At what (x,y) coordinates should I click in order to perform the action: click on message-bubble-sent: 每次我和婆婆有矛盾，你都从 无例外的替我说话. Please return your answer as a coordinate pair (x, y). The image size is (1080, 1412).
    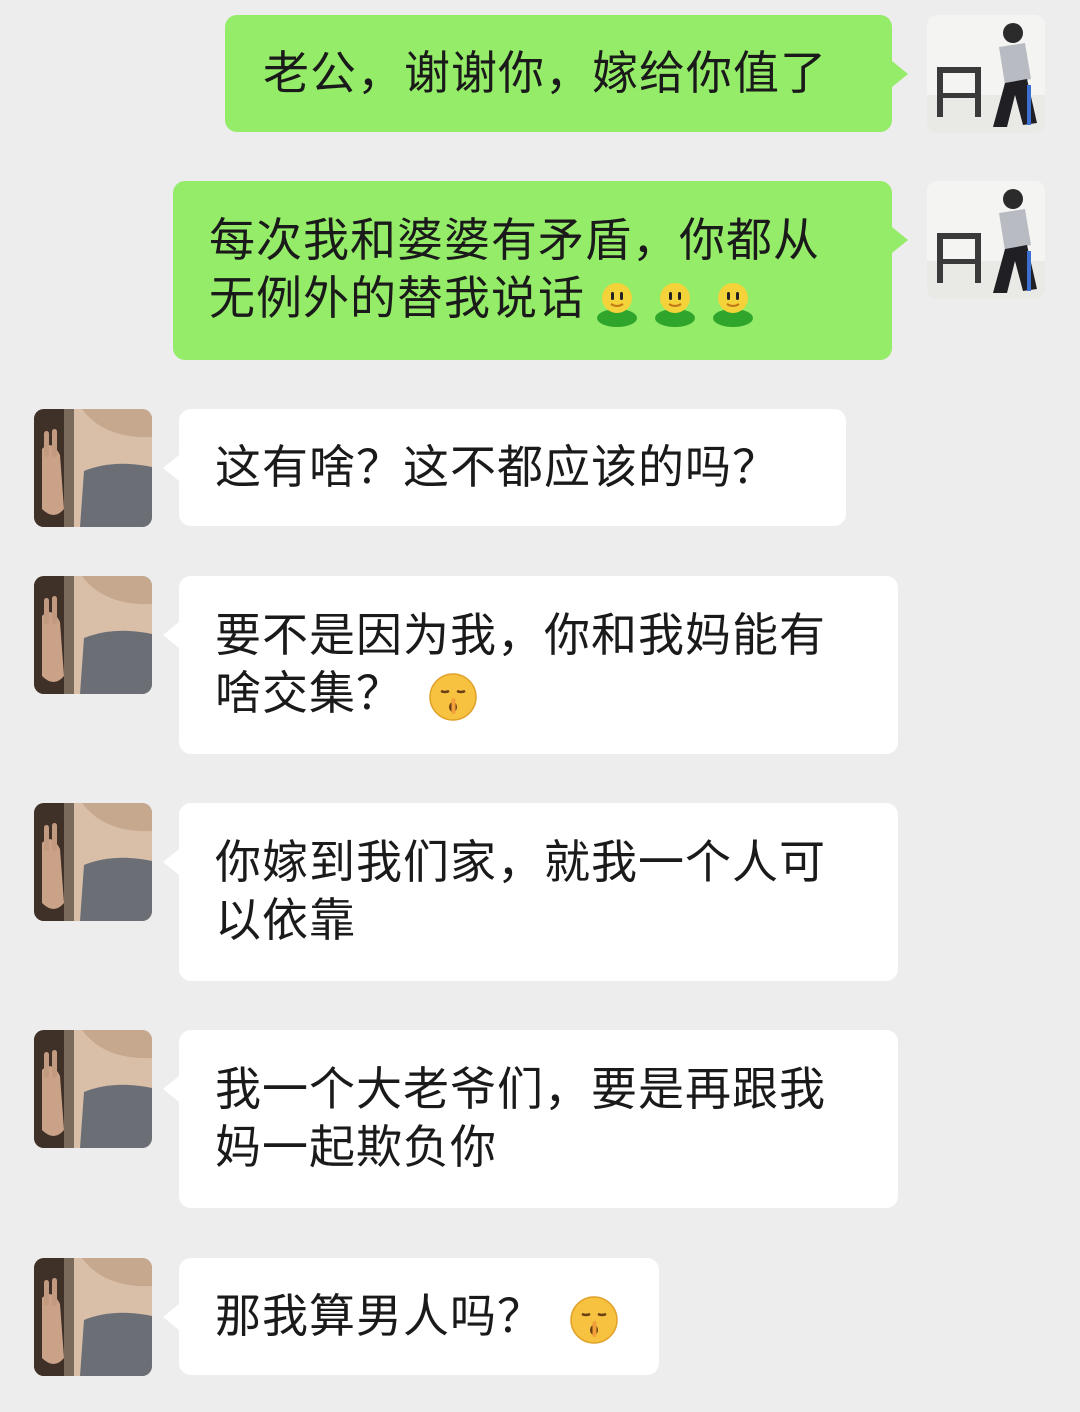
    Looking at the image, I should click on (532, 270).